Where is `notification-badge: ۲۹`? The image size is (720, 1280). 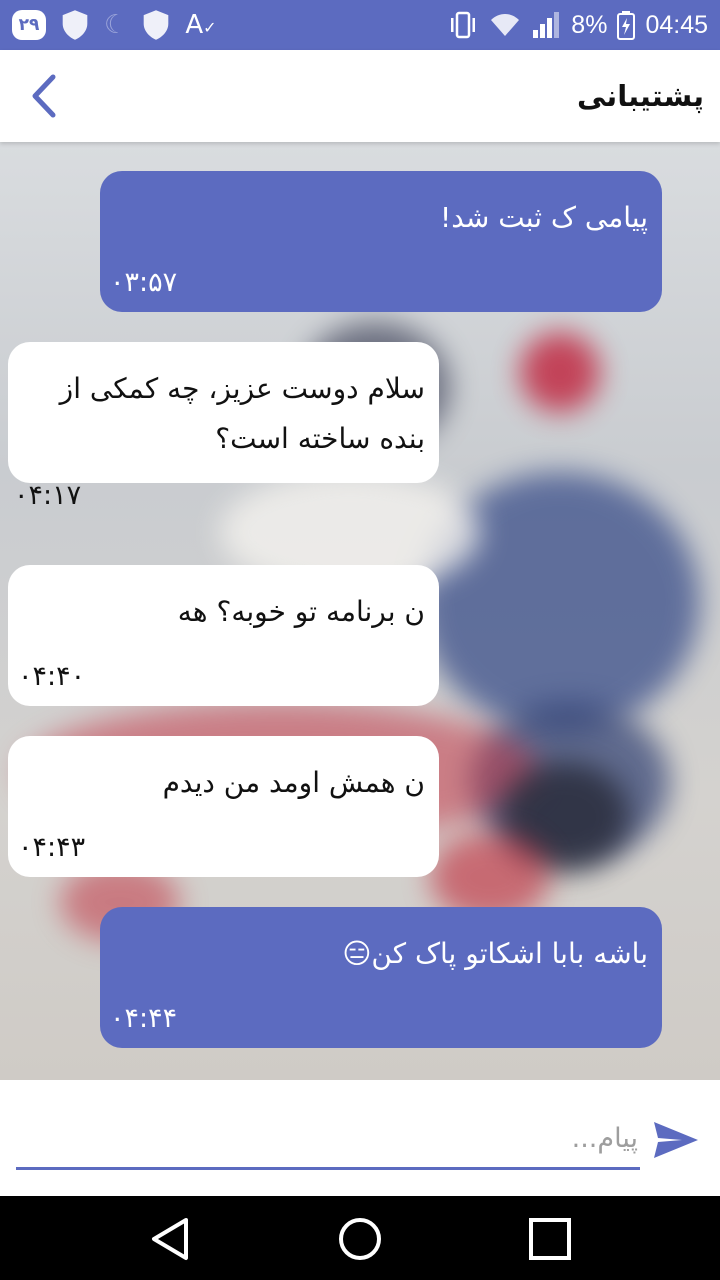
notification-badge: ۲۹ is located at coordinates (29, 25).